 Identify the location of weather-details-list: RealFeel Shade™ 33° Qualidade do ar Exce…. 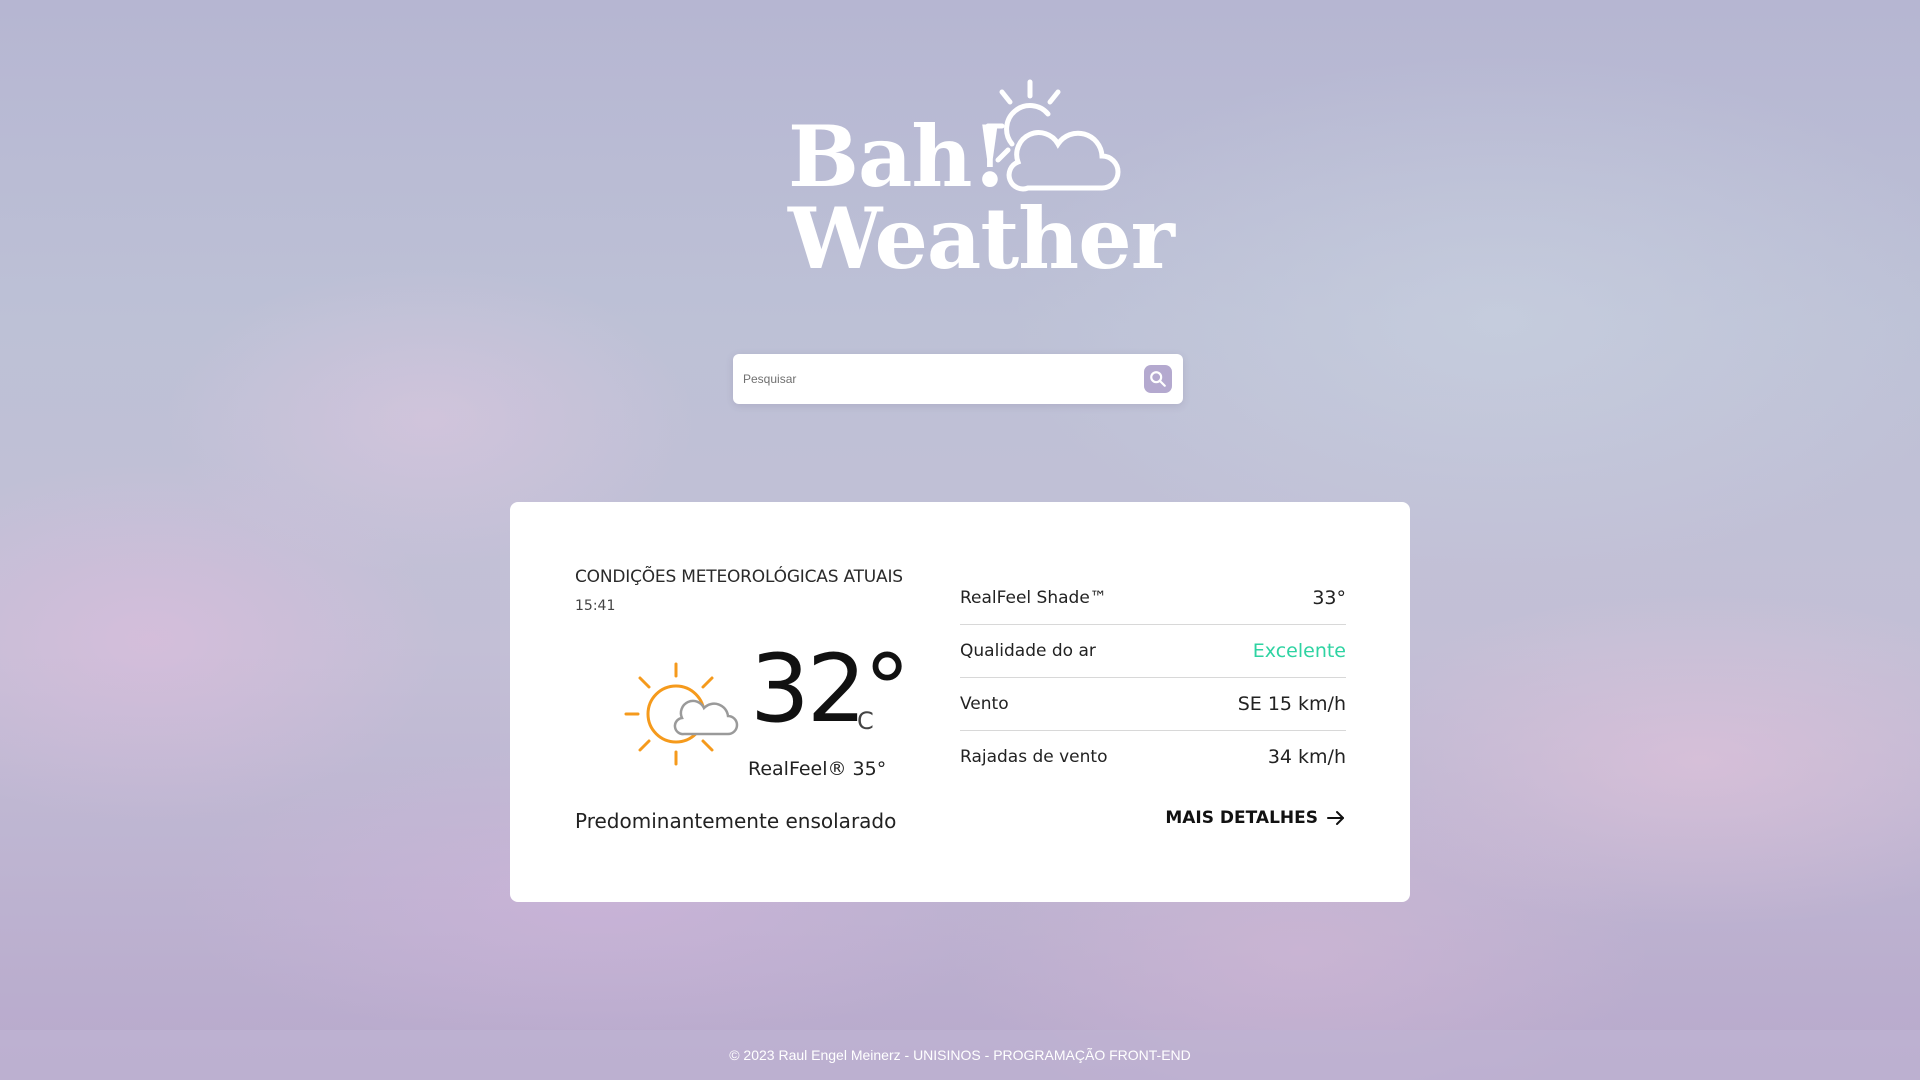
(1153, 677).